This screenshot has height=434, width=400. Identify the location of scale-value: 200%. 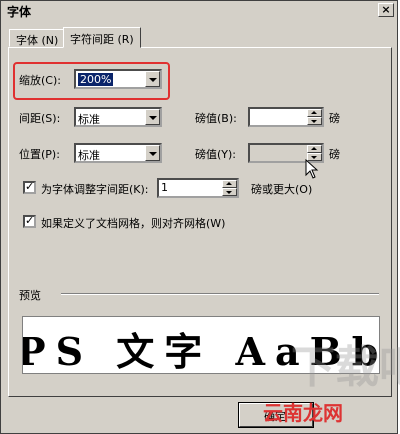
(96, 79).